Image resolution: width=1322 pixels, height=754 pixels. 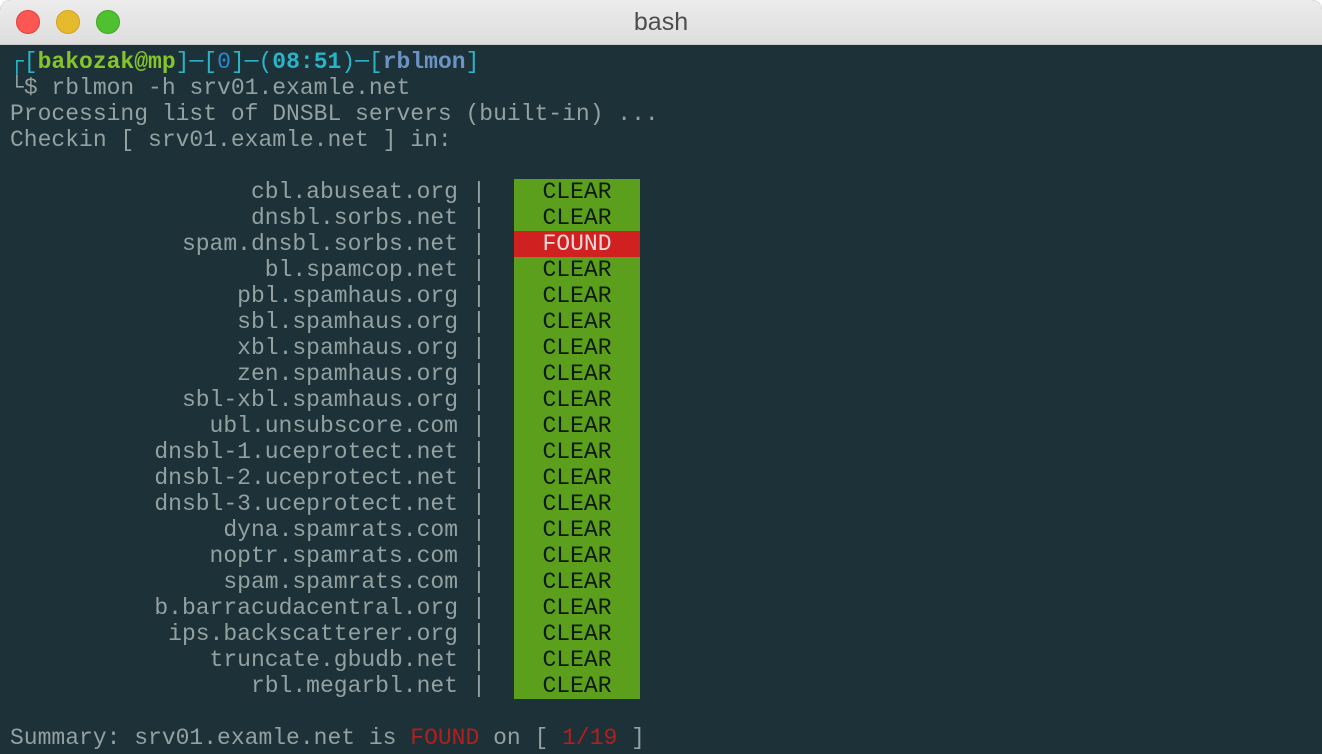 I want to click on server-name: rbl.megarbl.net, so click(x=354, y=686).